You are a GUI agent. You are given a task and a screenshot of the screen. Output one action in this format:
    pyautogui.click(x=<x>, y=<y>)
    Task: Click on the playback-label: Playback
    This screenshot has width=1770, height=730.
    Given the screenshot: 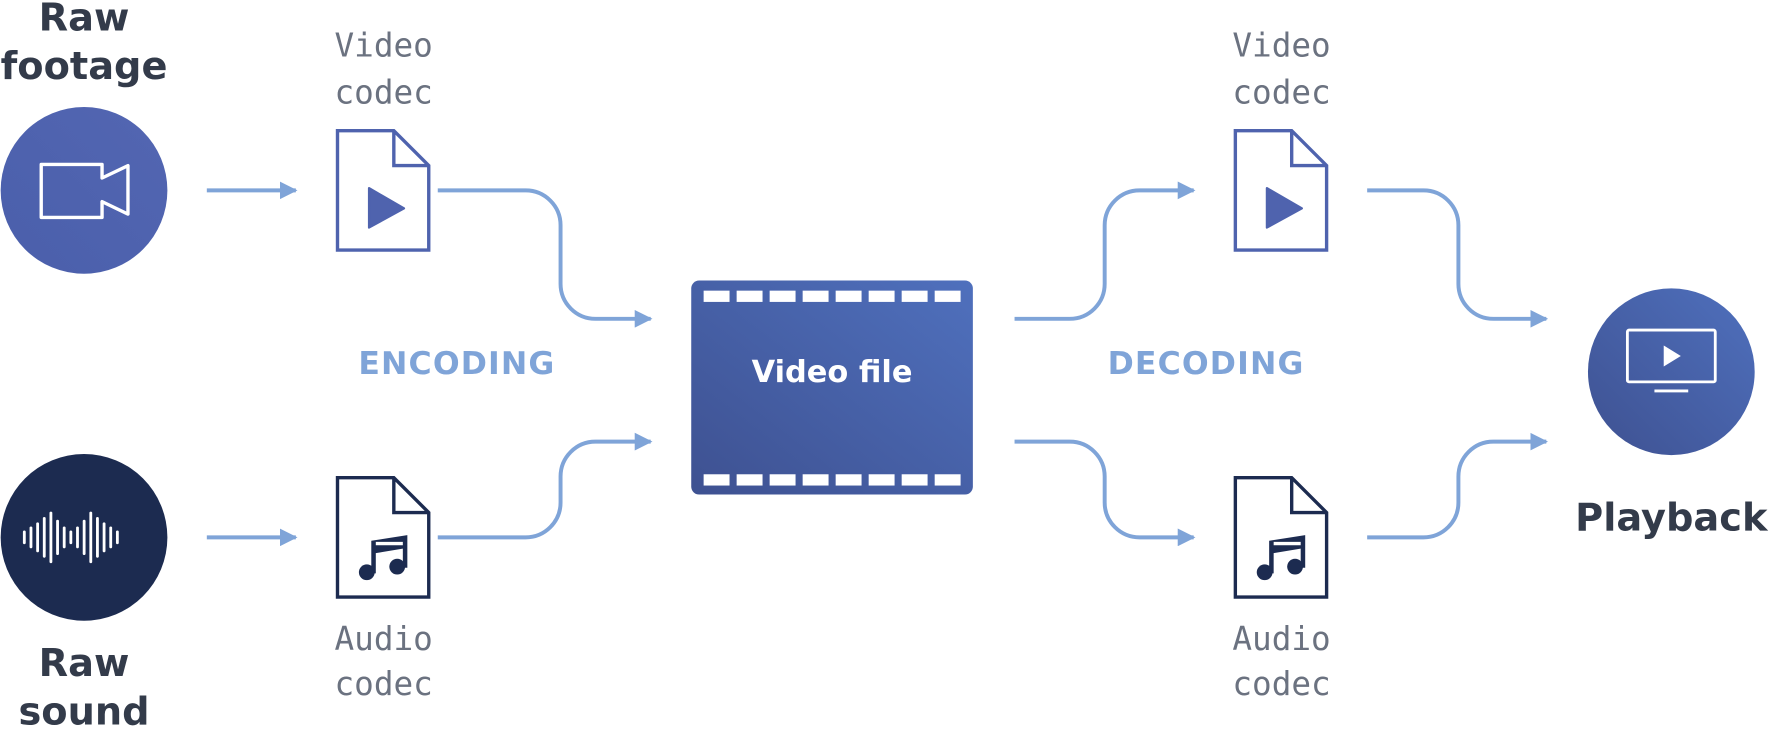 What is the action you would take?
    pyautogui.click(x=1672, y=518)
    